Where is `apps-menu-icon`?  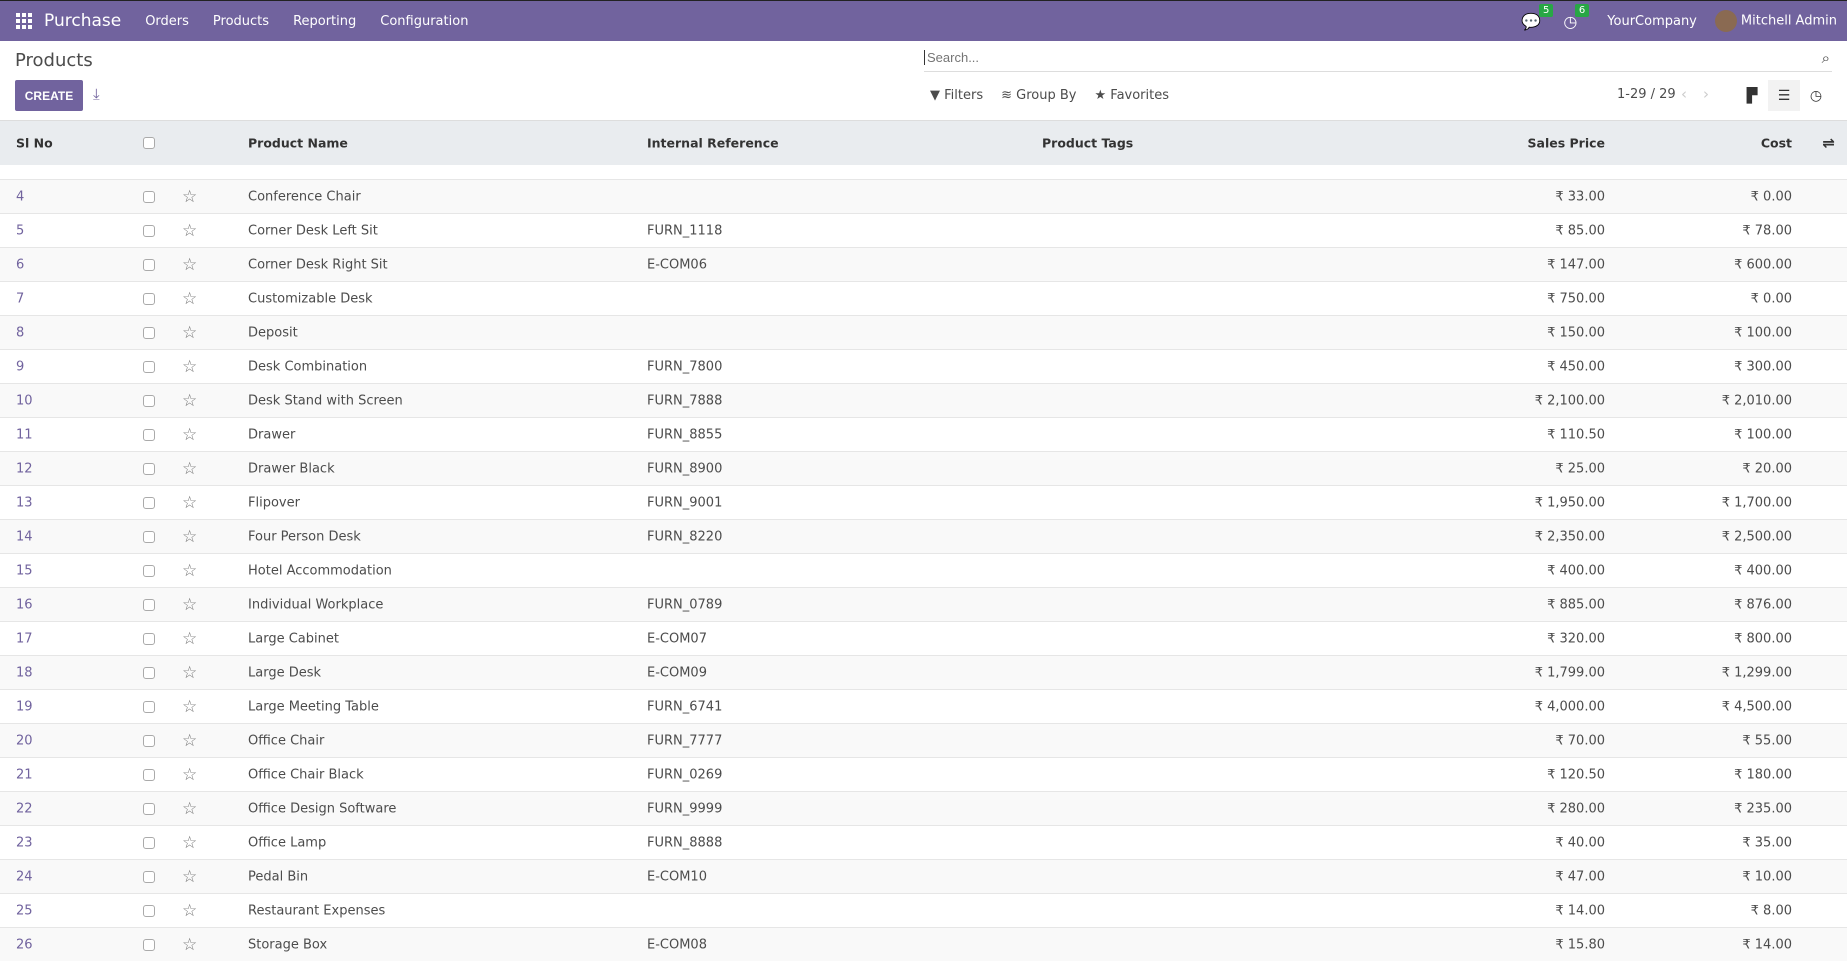
apps-menu-icon is located at coordinates (24, 21).